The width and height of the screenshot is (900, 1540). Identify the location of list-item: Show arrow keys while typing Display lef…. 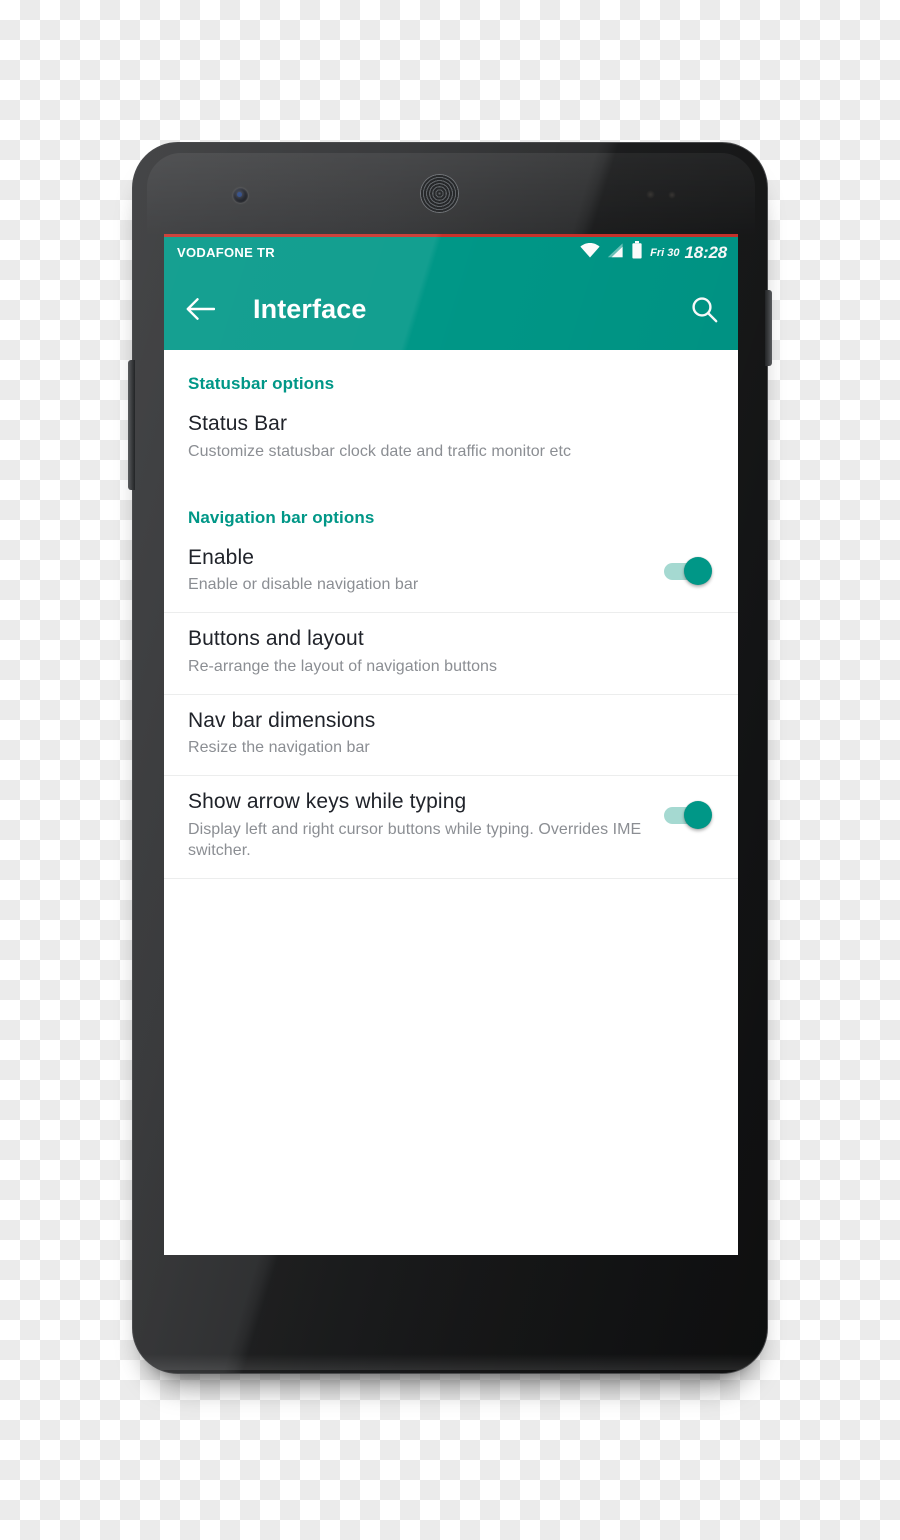
(451, 826).